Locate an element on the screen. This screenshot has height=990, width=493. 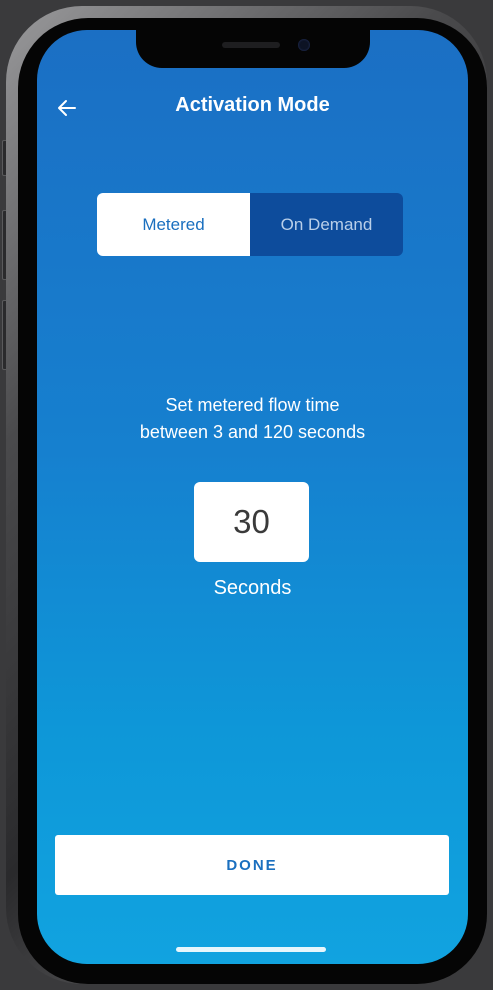
notch is located at coordinates (253, 49).